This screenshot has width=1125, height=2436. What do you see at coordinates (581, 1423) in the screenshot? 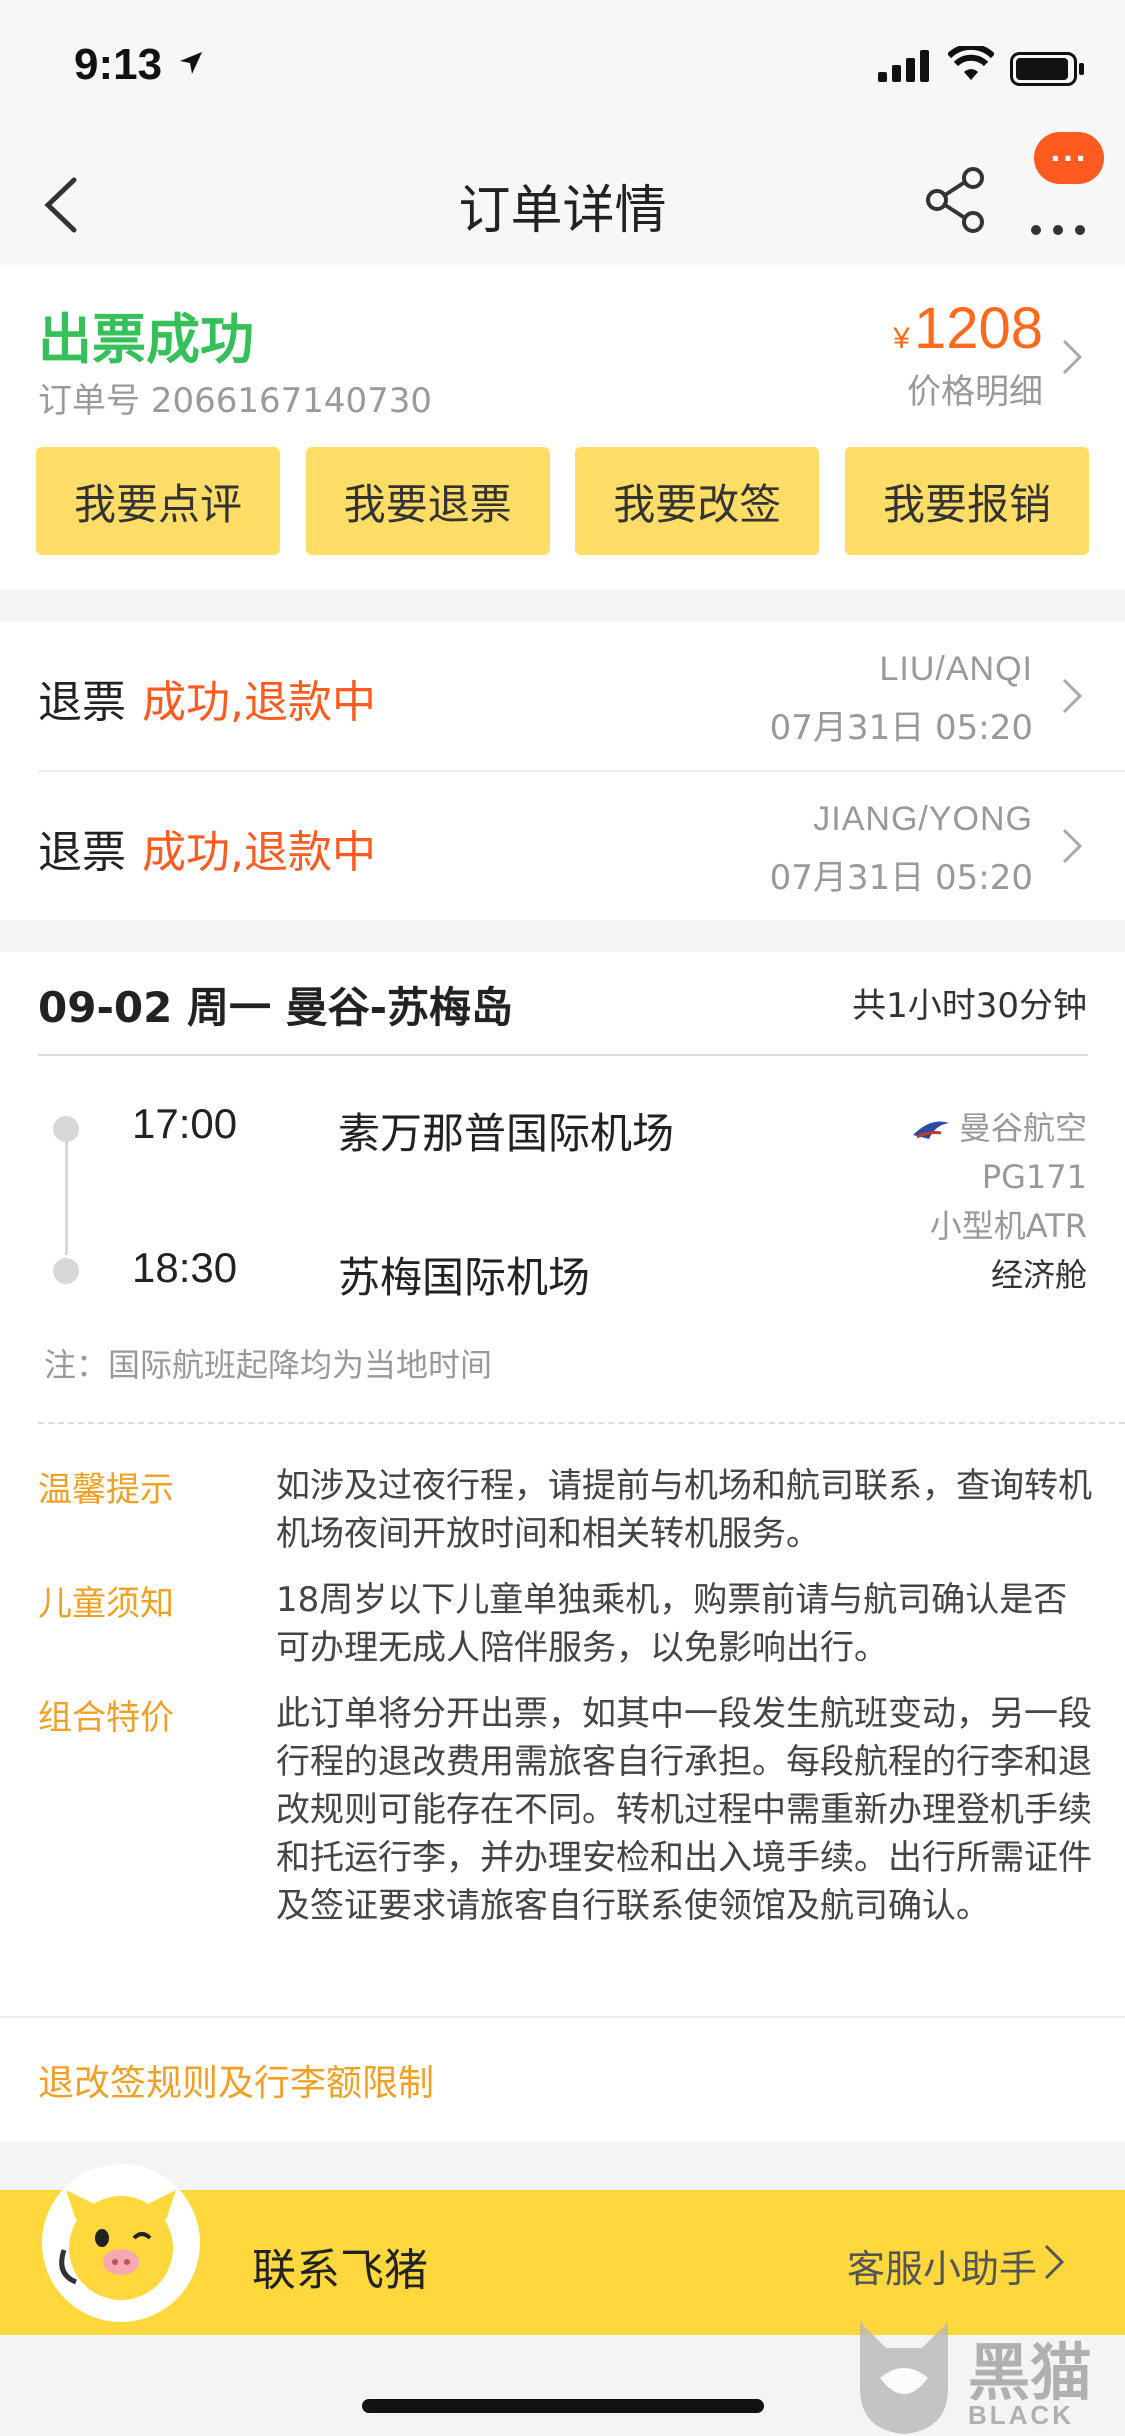
I see `dashed-divider` at bounding box center [581, 1423].